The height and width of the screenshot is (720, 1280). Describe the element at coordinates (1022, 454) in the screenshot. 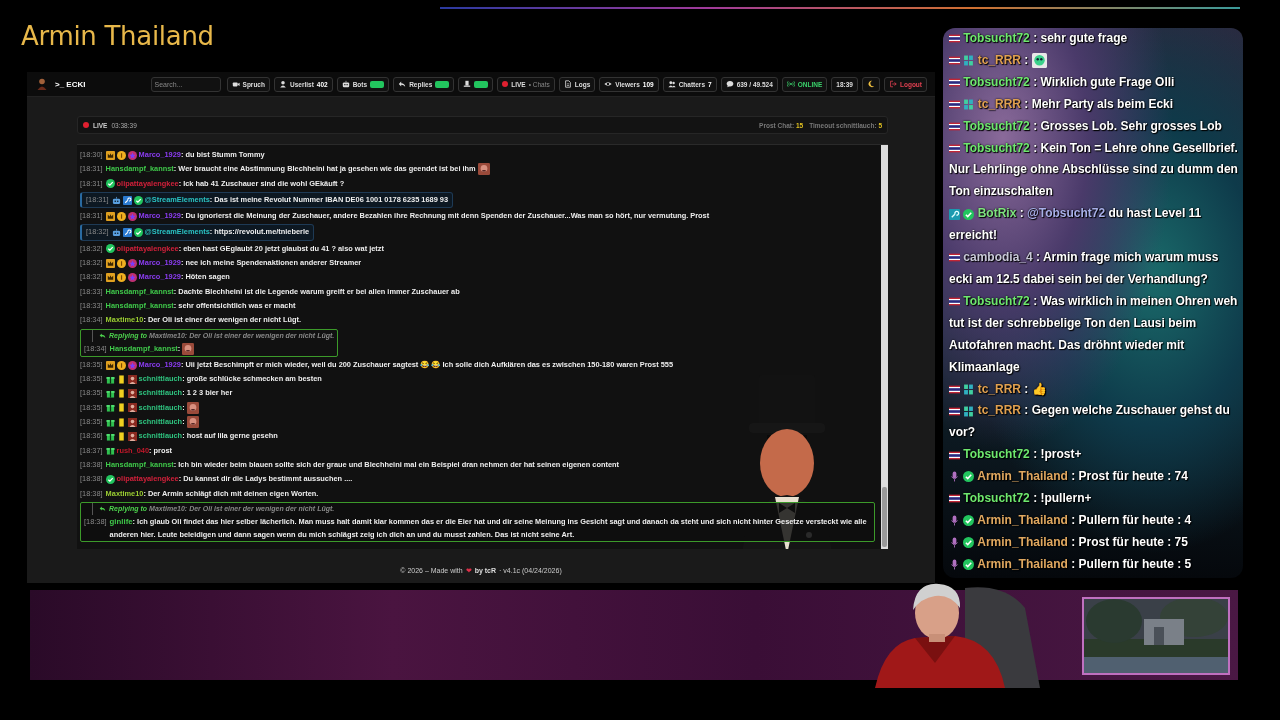

I see `chat-message: Tobsucht72 : !prost+` at that location.